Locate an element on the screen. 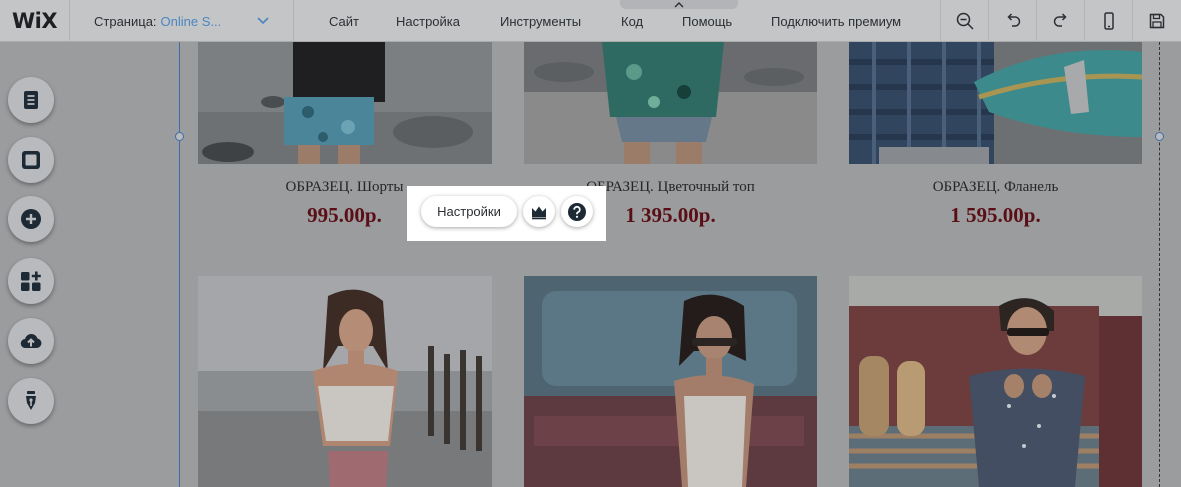 Image resolution: width=1181 pixels, height=487 pixels. menu-code: Код is located at coordinates (632, 21).